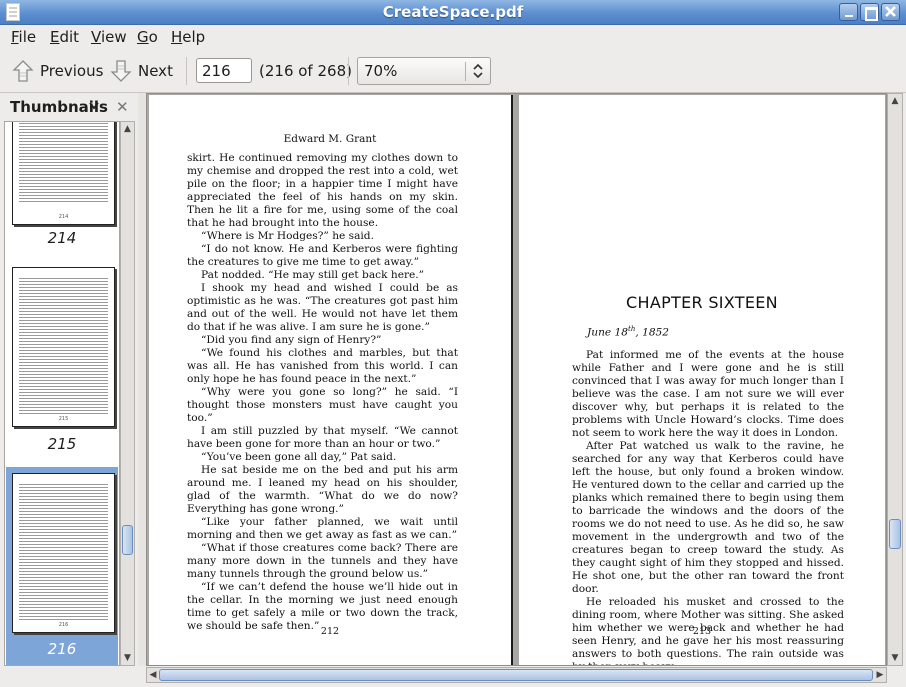  Describe the element at coordinates (155, 71) in the screenshot. I see `next-label: Next` at that location.